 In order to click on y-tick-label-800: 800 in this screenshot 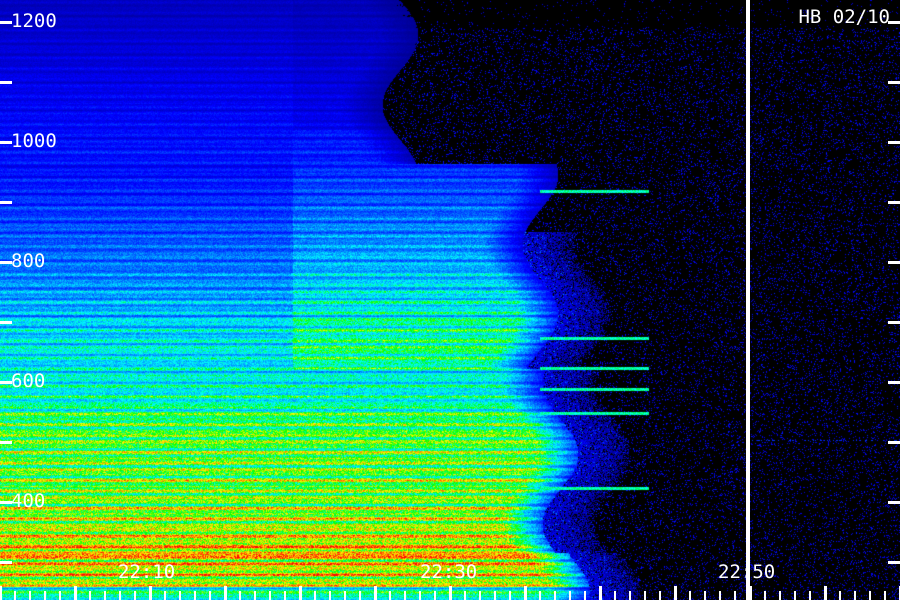, I will do `click(28, 261)`.